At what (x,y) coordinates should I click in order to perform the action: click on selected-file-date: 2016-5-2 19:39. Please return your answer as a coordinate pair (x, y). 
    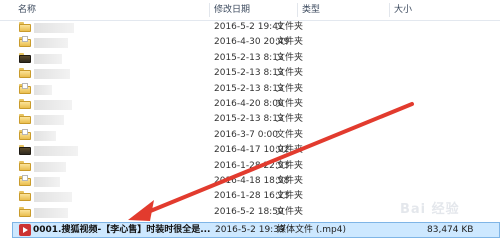
    Looking at the image, I should click on (250, 230).